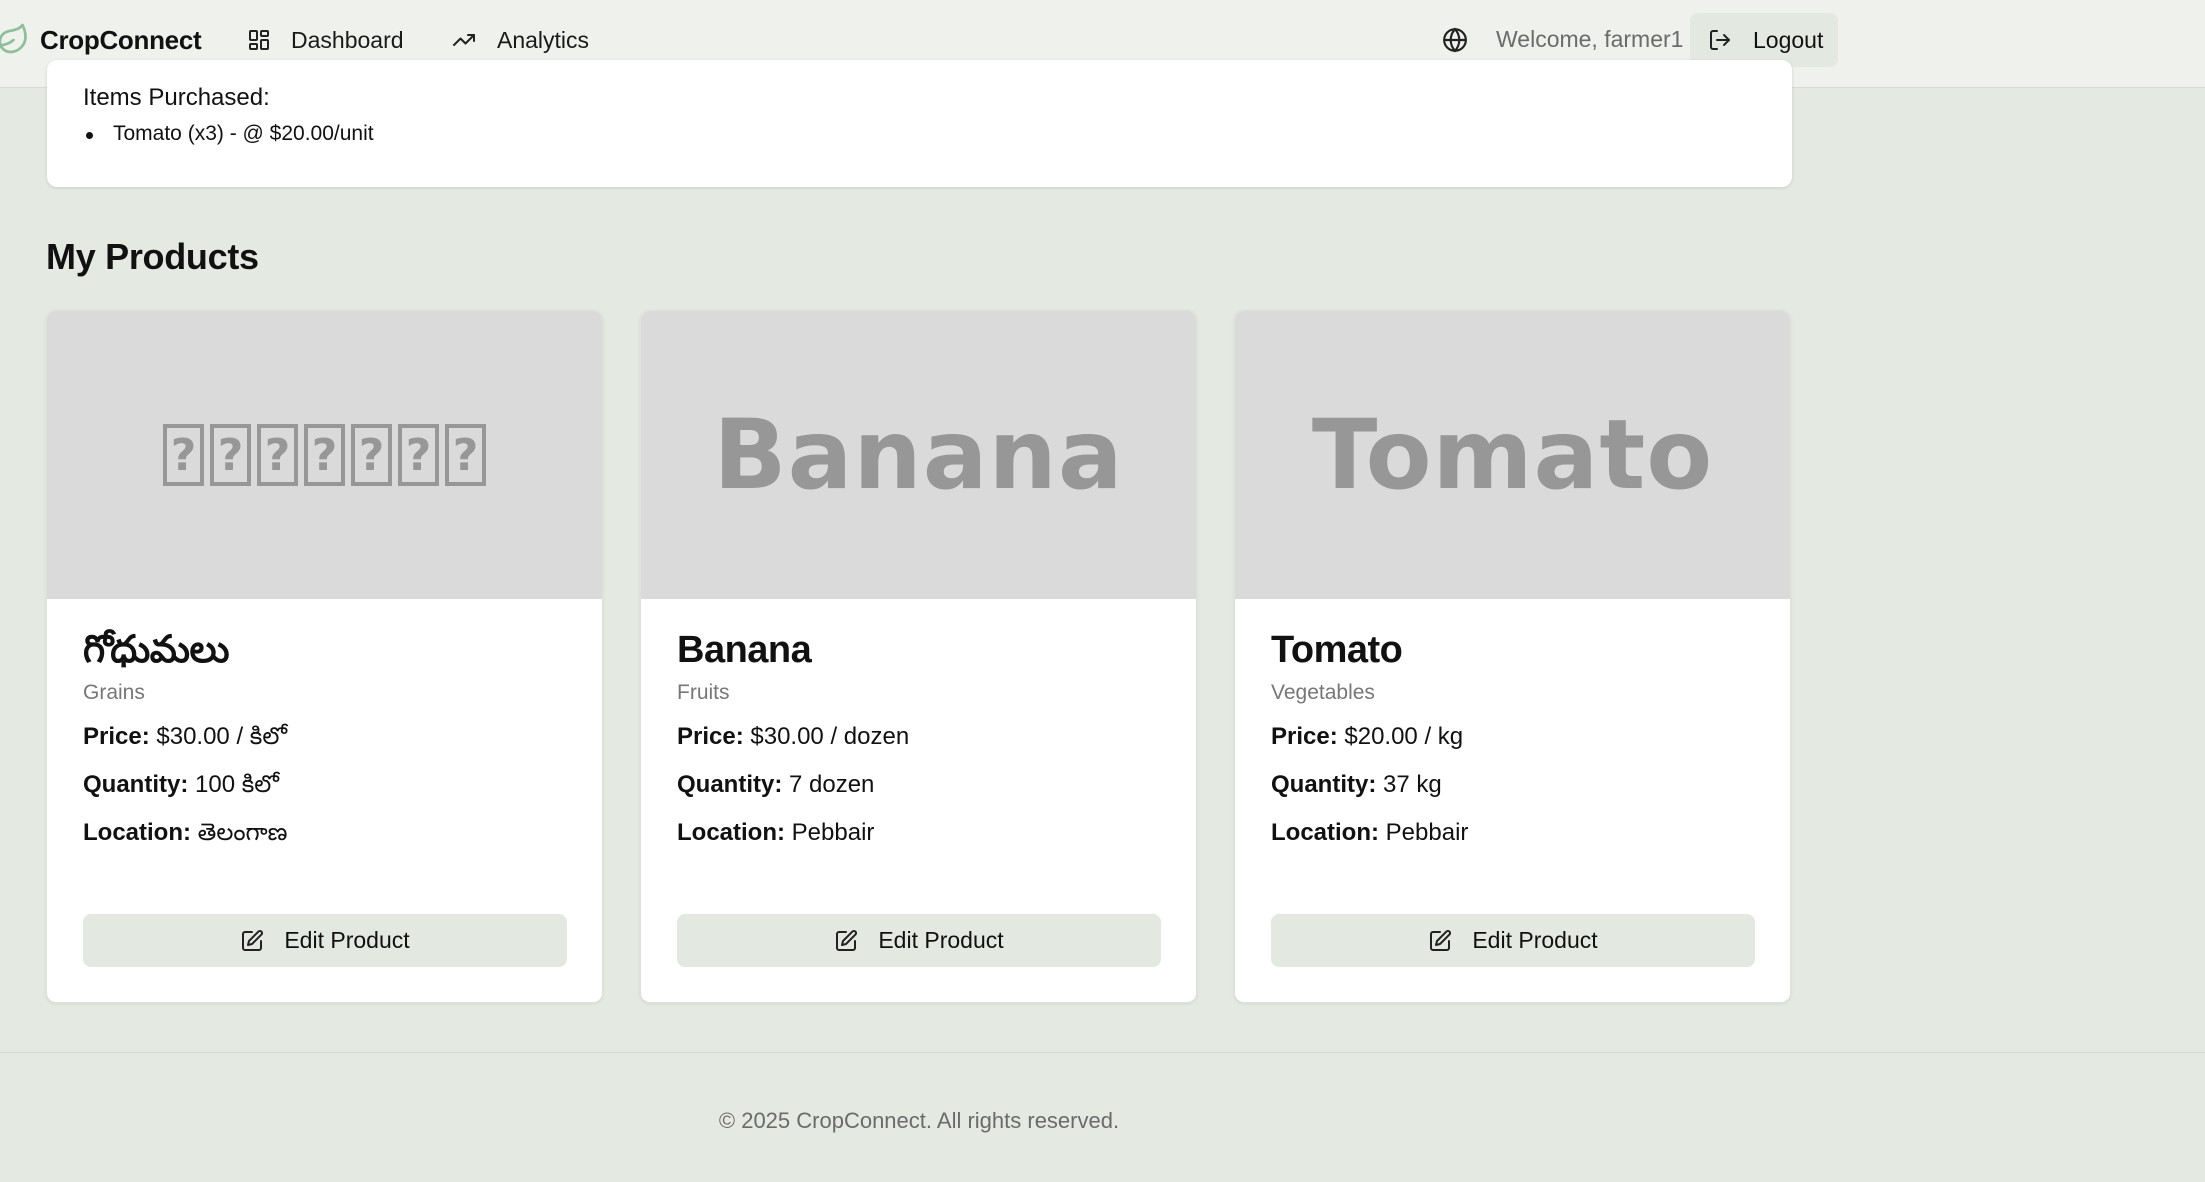 This screenshot has width=2205, height=1182. I want to click on items-purchased-title: Items Purchased:, so click(176, 97).